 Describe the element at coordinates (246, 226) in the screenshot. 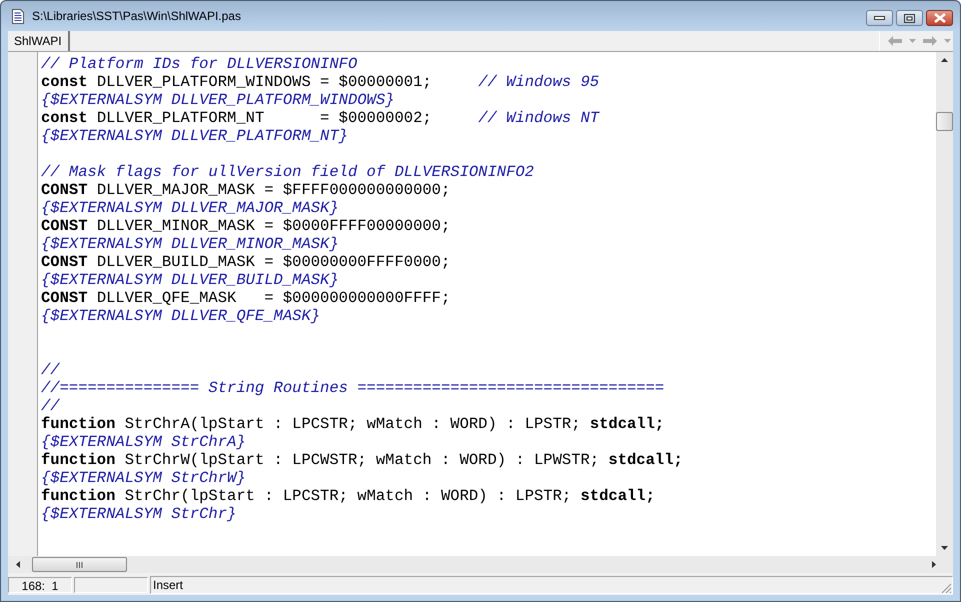

I see `code-line: CONST DLLVER_MINOR_MASK = $0000FFFF00000000;` at that location.